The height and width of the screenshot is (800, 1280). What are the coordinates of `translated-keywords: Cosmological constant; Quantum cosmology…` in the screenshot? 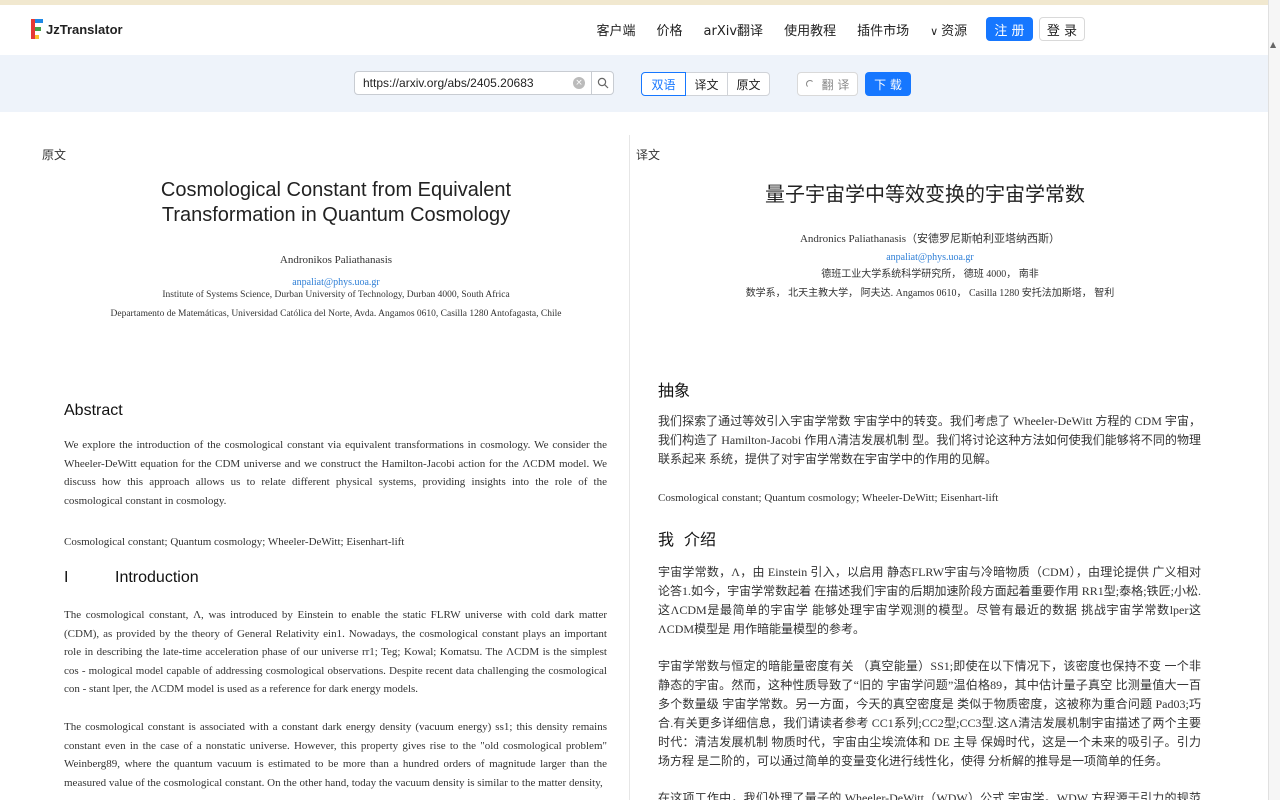 It's located at (828, 498).